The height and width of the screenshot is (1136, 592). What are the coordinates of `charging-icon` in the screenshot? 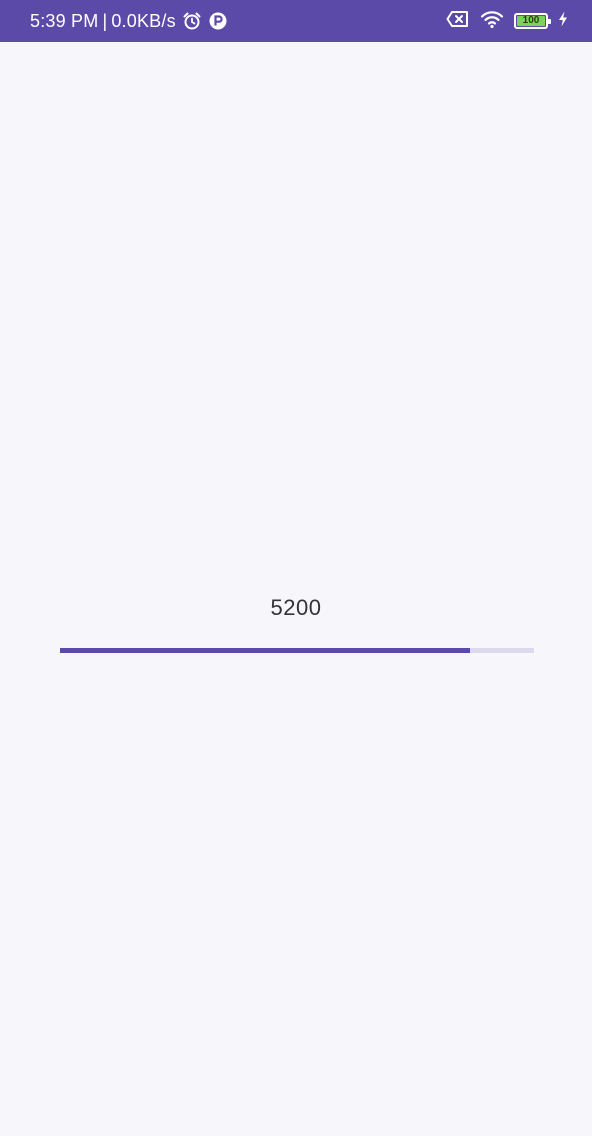 It's located at (563, 21).